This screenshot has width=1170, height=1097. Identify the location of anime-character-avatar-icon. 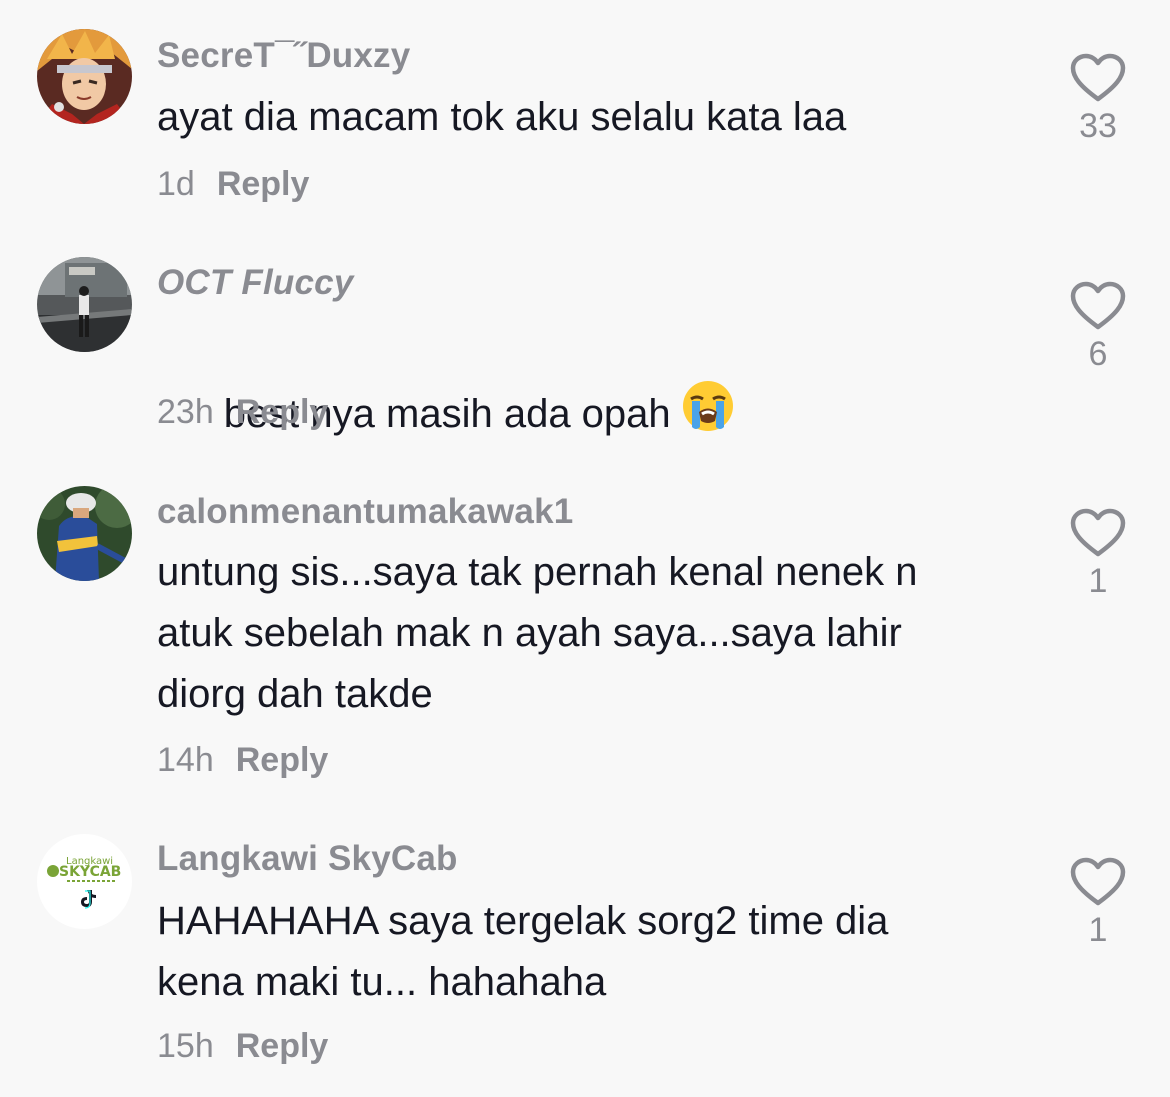
(84, 76).